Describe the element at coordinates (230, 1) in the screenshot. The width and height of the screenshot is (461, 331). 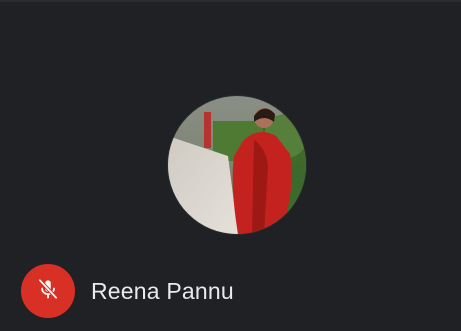
I see `top-divider` at that location.